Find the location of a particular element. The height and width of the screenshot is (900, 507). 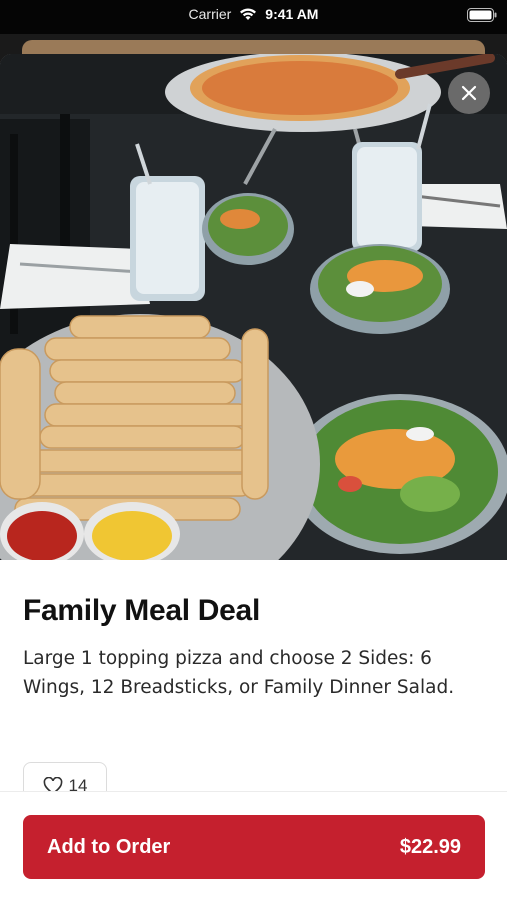

status-bar: Carrier 9:41 AM is located at coordinates (253, 17).